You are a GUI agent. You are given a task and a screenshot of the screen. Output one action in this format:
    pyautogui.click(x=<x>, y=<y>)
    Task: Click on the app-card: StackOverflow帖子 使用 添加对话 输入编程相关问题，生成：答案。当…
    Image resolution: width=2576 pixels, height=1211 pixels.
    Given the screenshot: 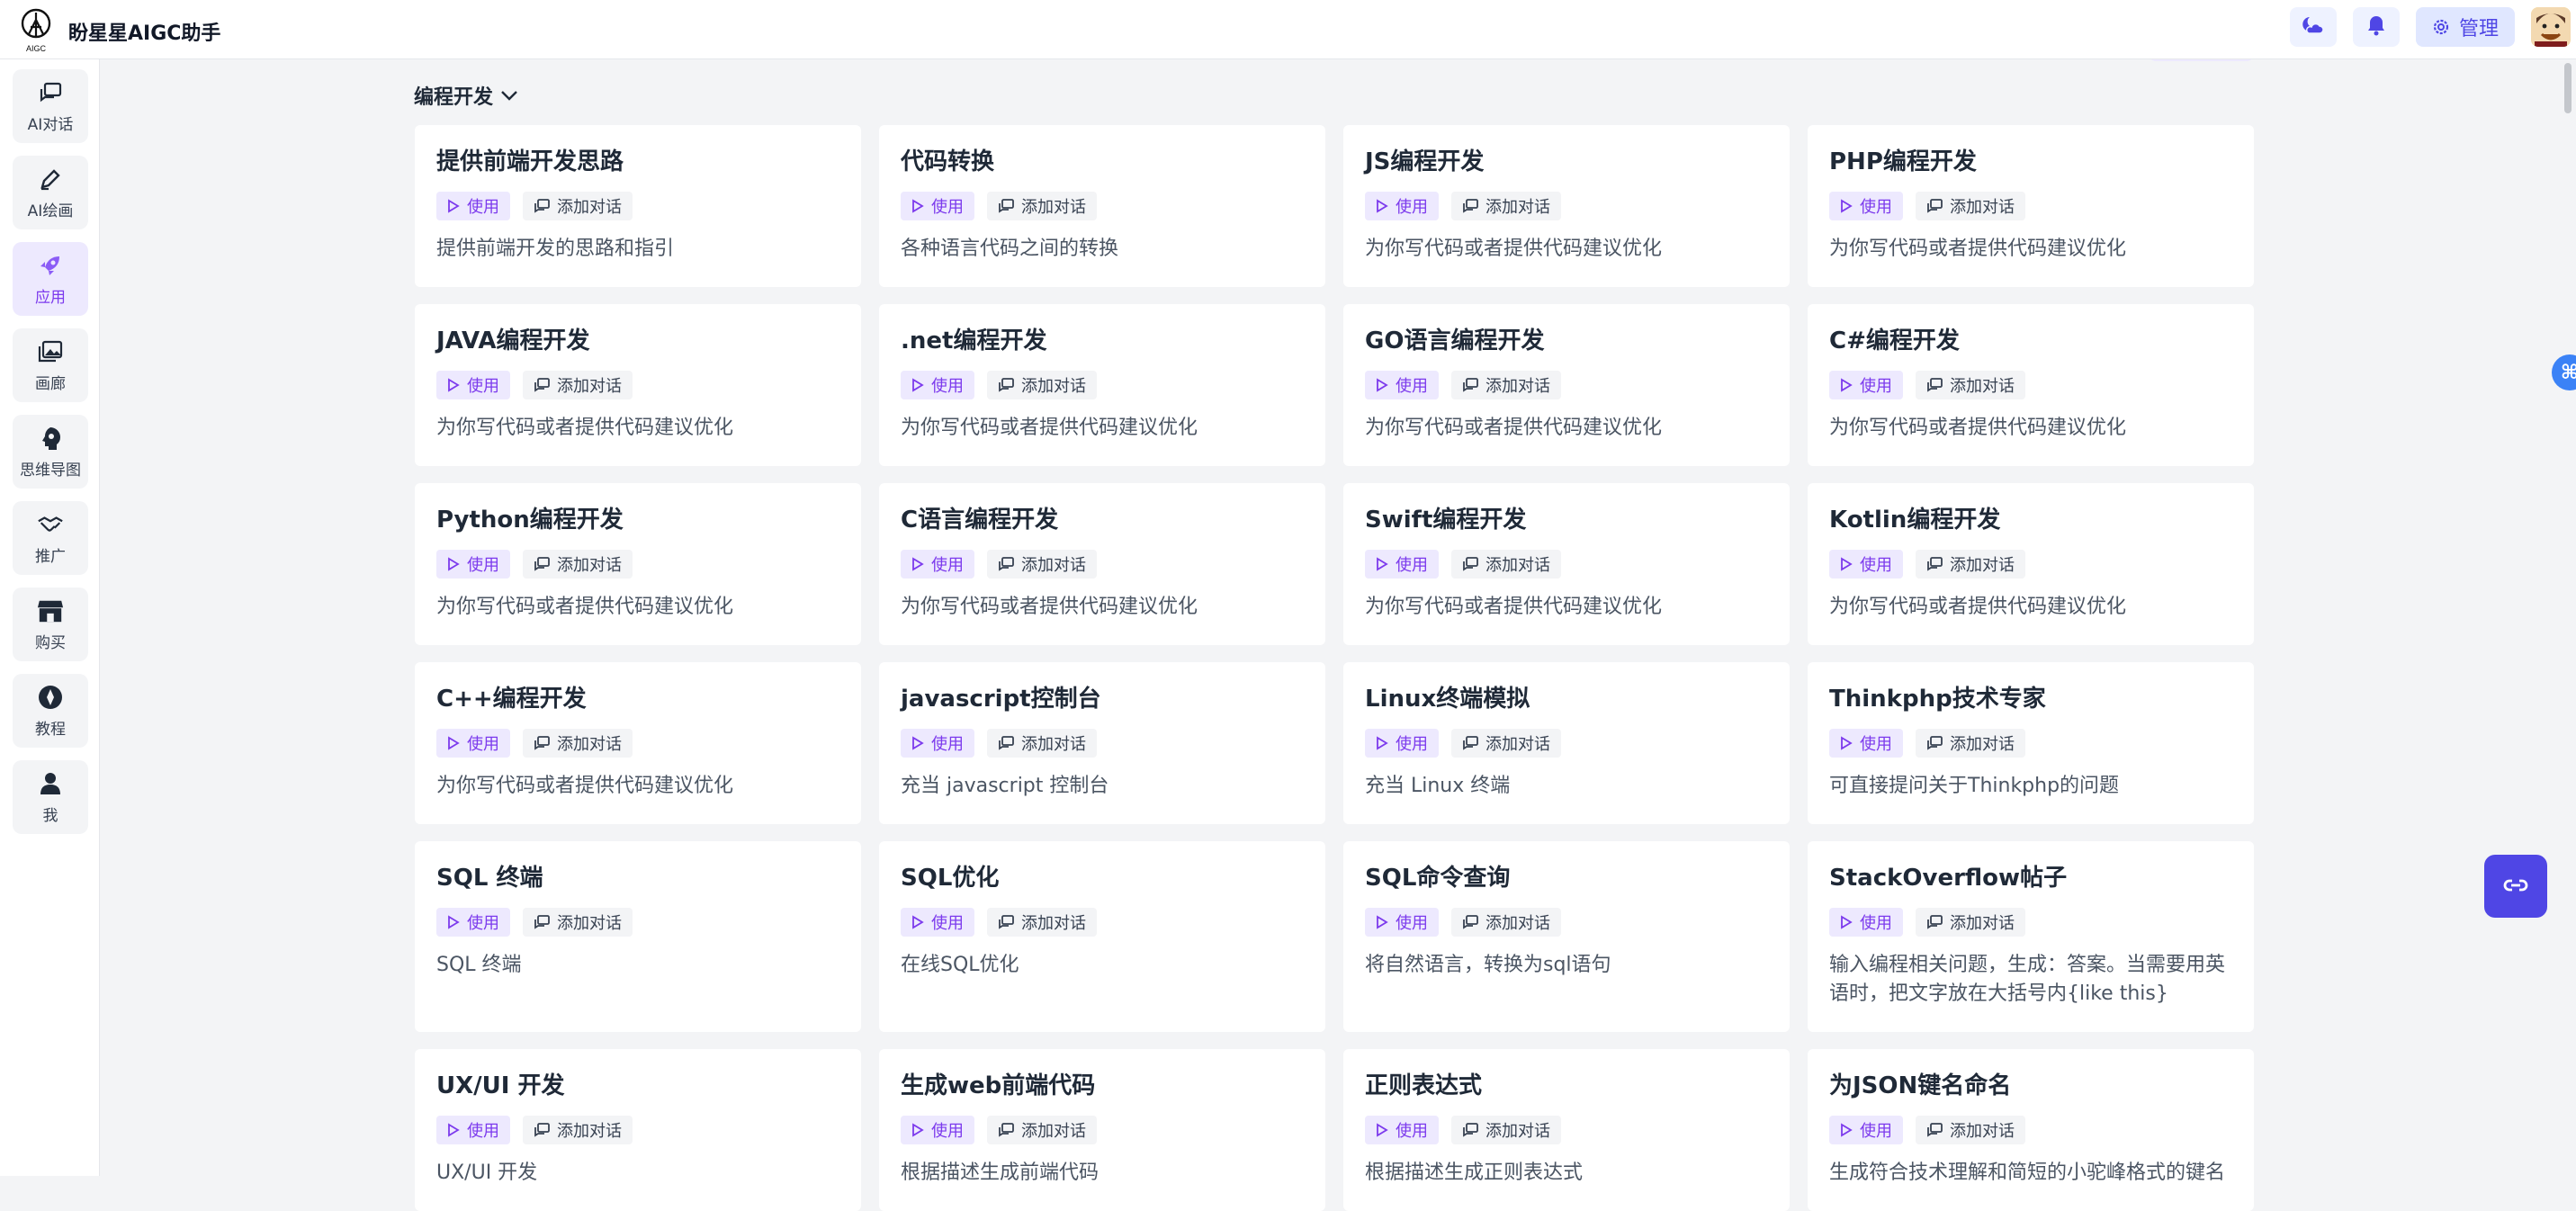 What is the action you would take?
    pyautogui.click(x=2031, y=936)
    